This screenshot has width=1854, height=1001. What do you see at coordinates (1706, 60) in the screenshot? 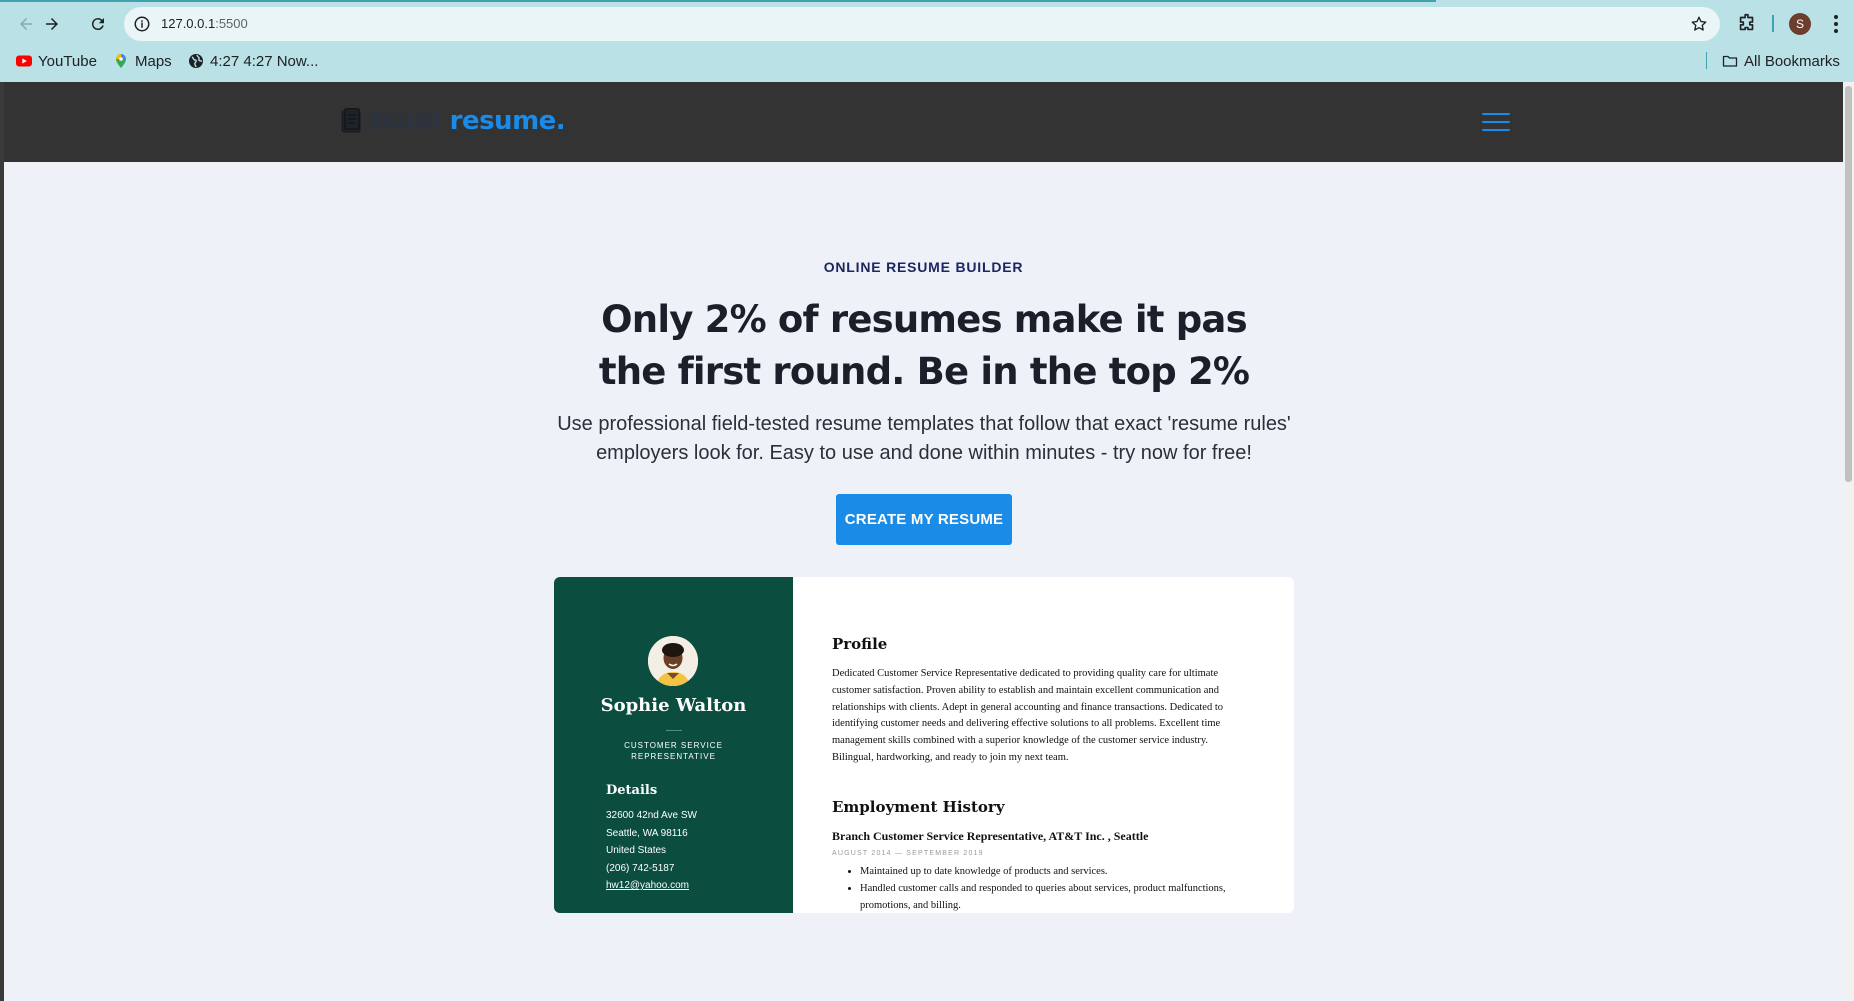
I see `bookmarks-divider` at bounding box center [1706, 60].